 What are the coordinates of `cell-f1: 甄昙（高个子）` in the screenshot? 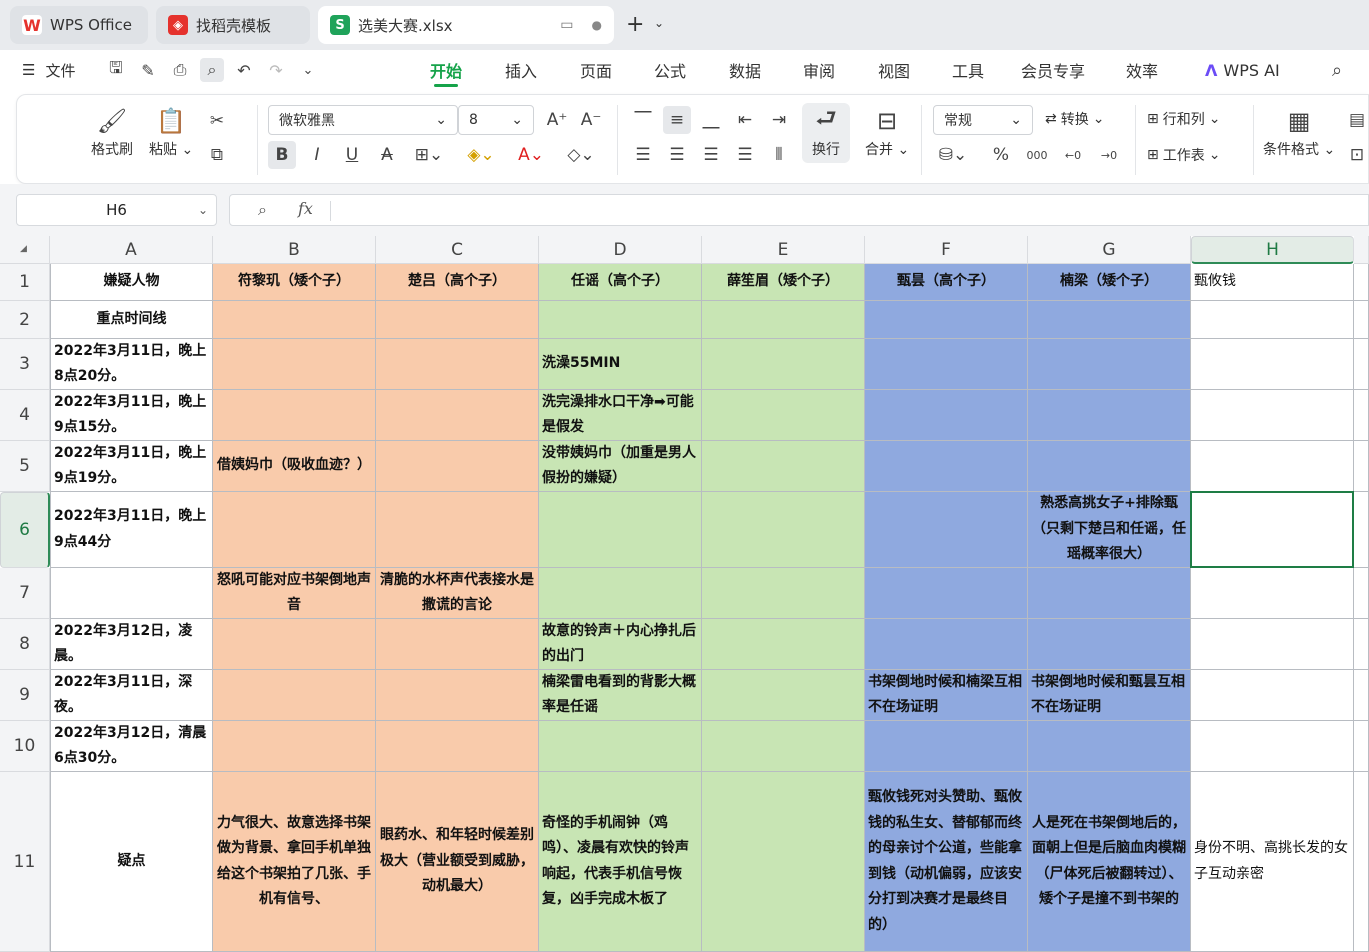 It's located at (946, 282).